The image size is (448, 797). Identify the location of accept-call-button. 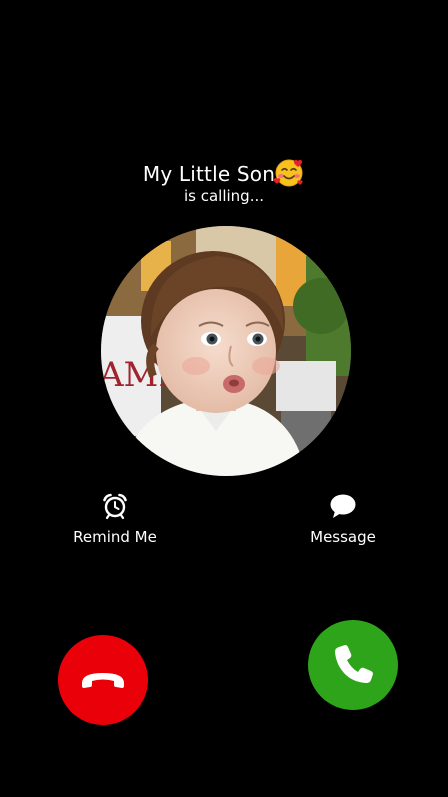
(353, 665).